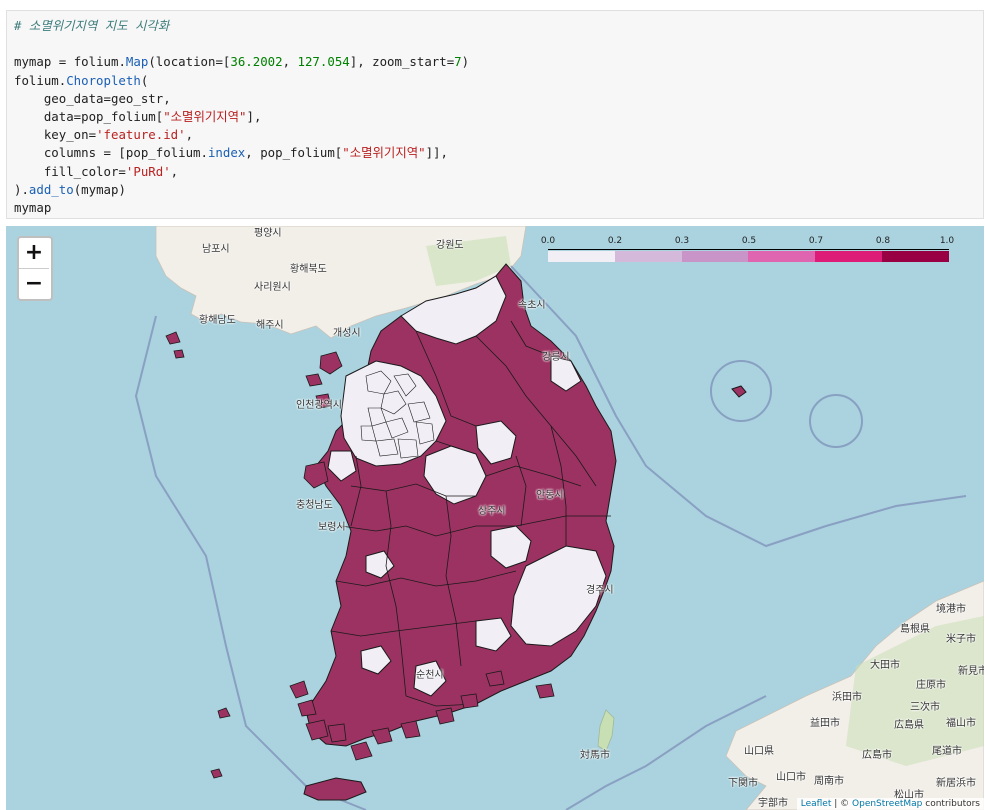 The height and width of the screenshot is (810, 985). What do you see at coordinates (909, 725) in the screenshot?
I see `map-label: 広島県` at bounding box center [909, 725].